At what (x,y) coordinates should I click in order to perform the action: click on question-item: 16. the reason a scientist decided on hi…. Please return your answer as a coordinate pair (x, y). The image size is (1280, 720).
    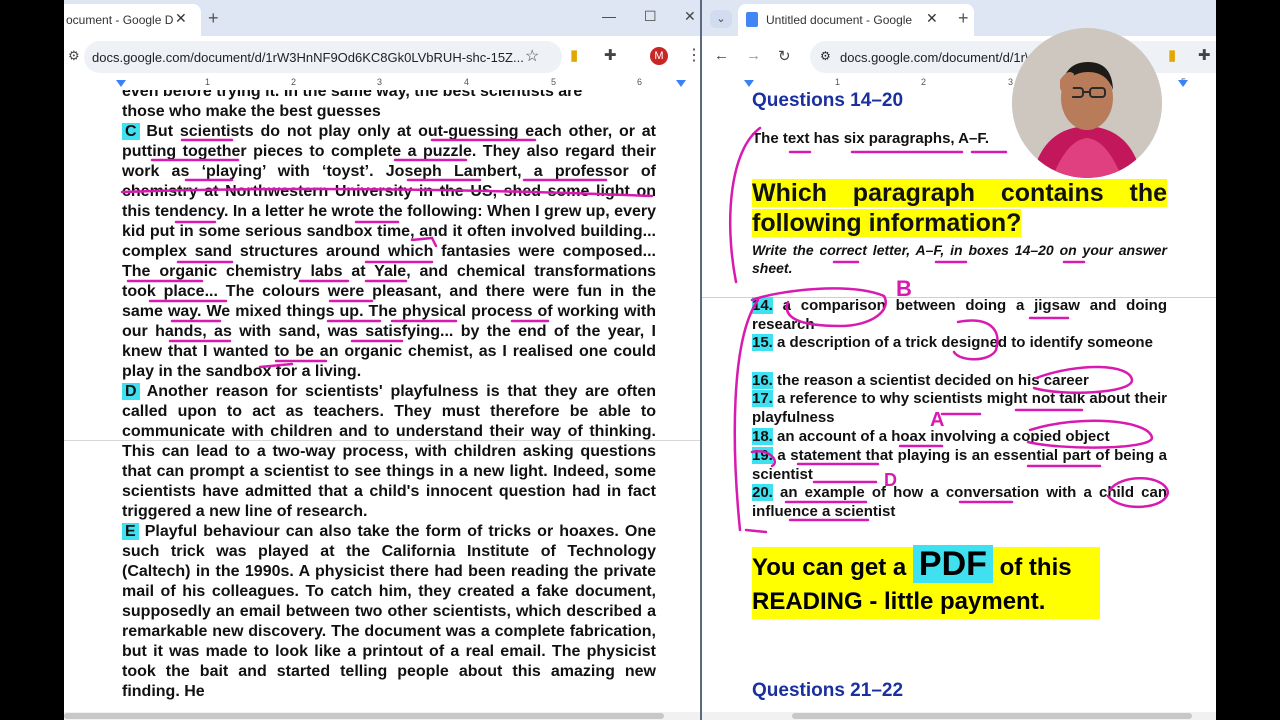
    Looking at the image, I should click on (959, 381).